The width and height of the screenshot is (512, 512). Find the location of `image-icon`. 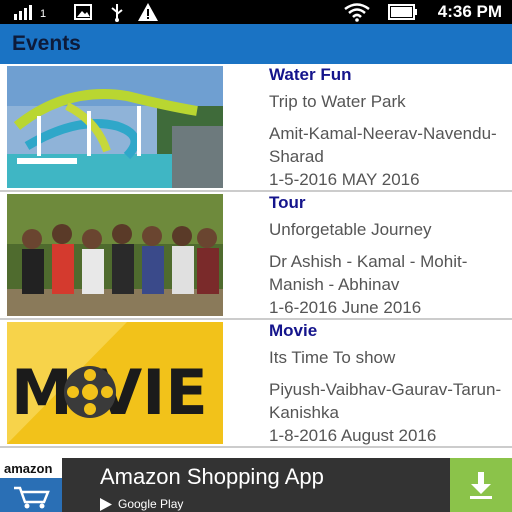

image-icon is located at coordinates (83, 12).